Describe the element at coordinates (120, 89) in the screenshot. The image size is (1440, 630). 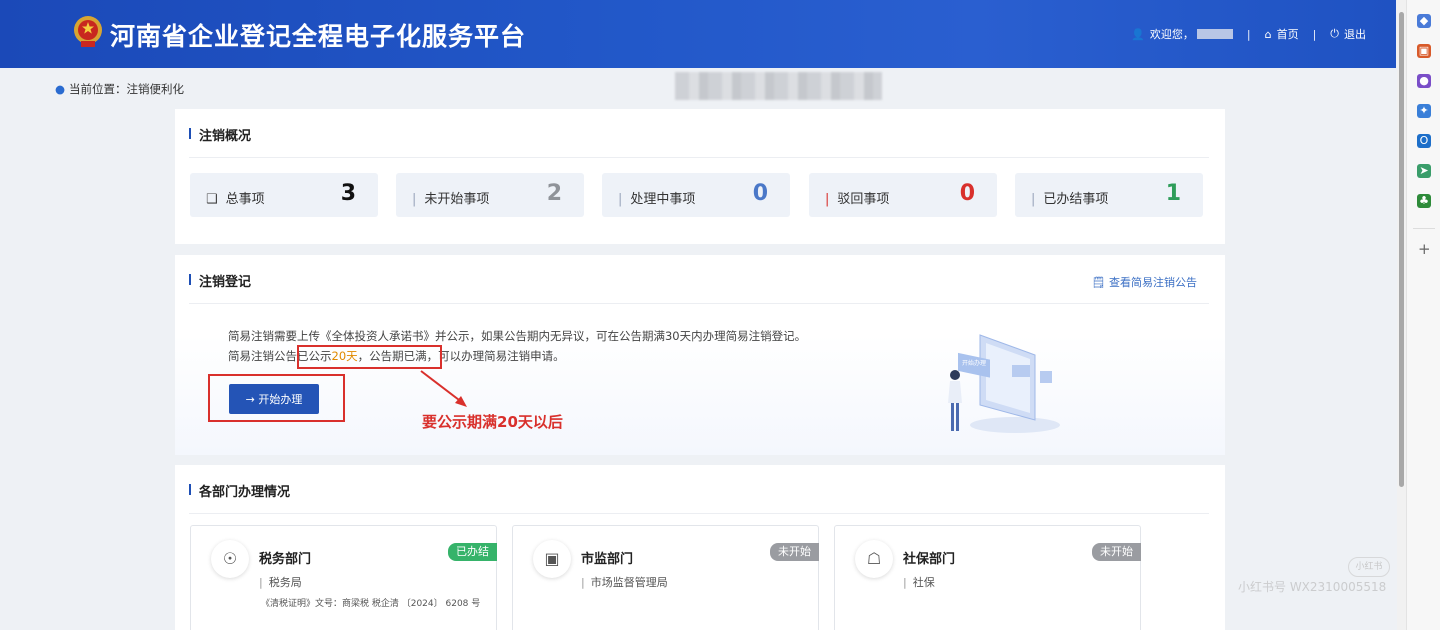
I see `breadcrumb: ● 当前位置：注销便利化` at that location.